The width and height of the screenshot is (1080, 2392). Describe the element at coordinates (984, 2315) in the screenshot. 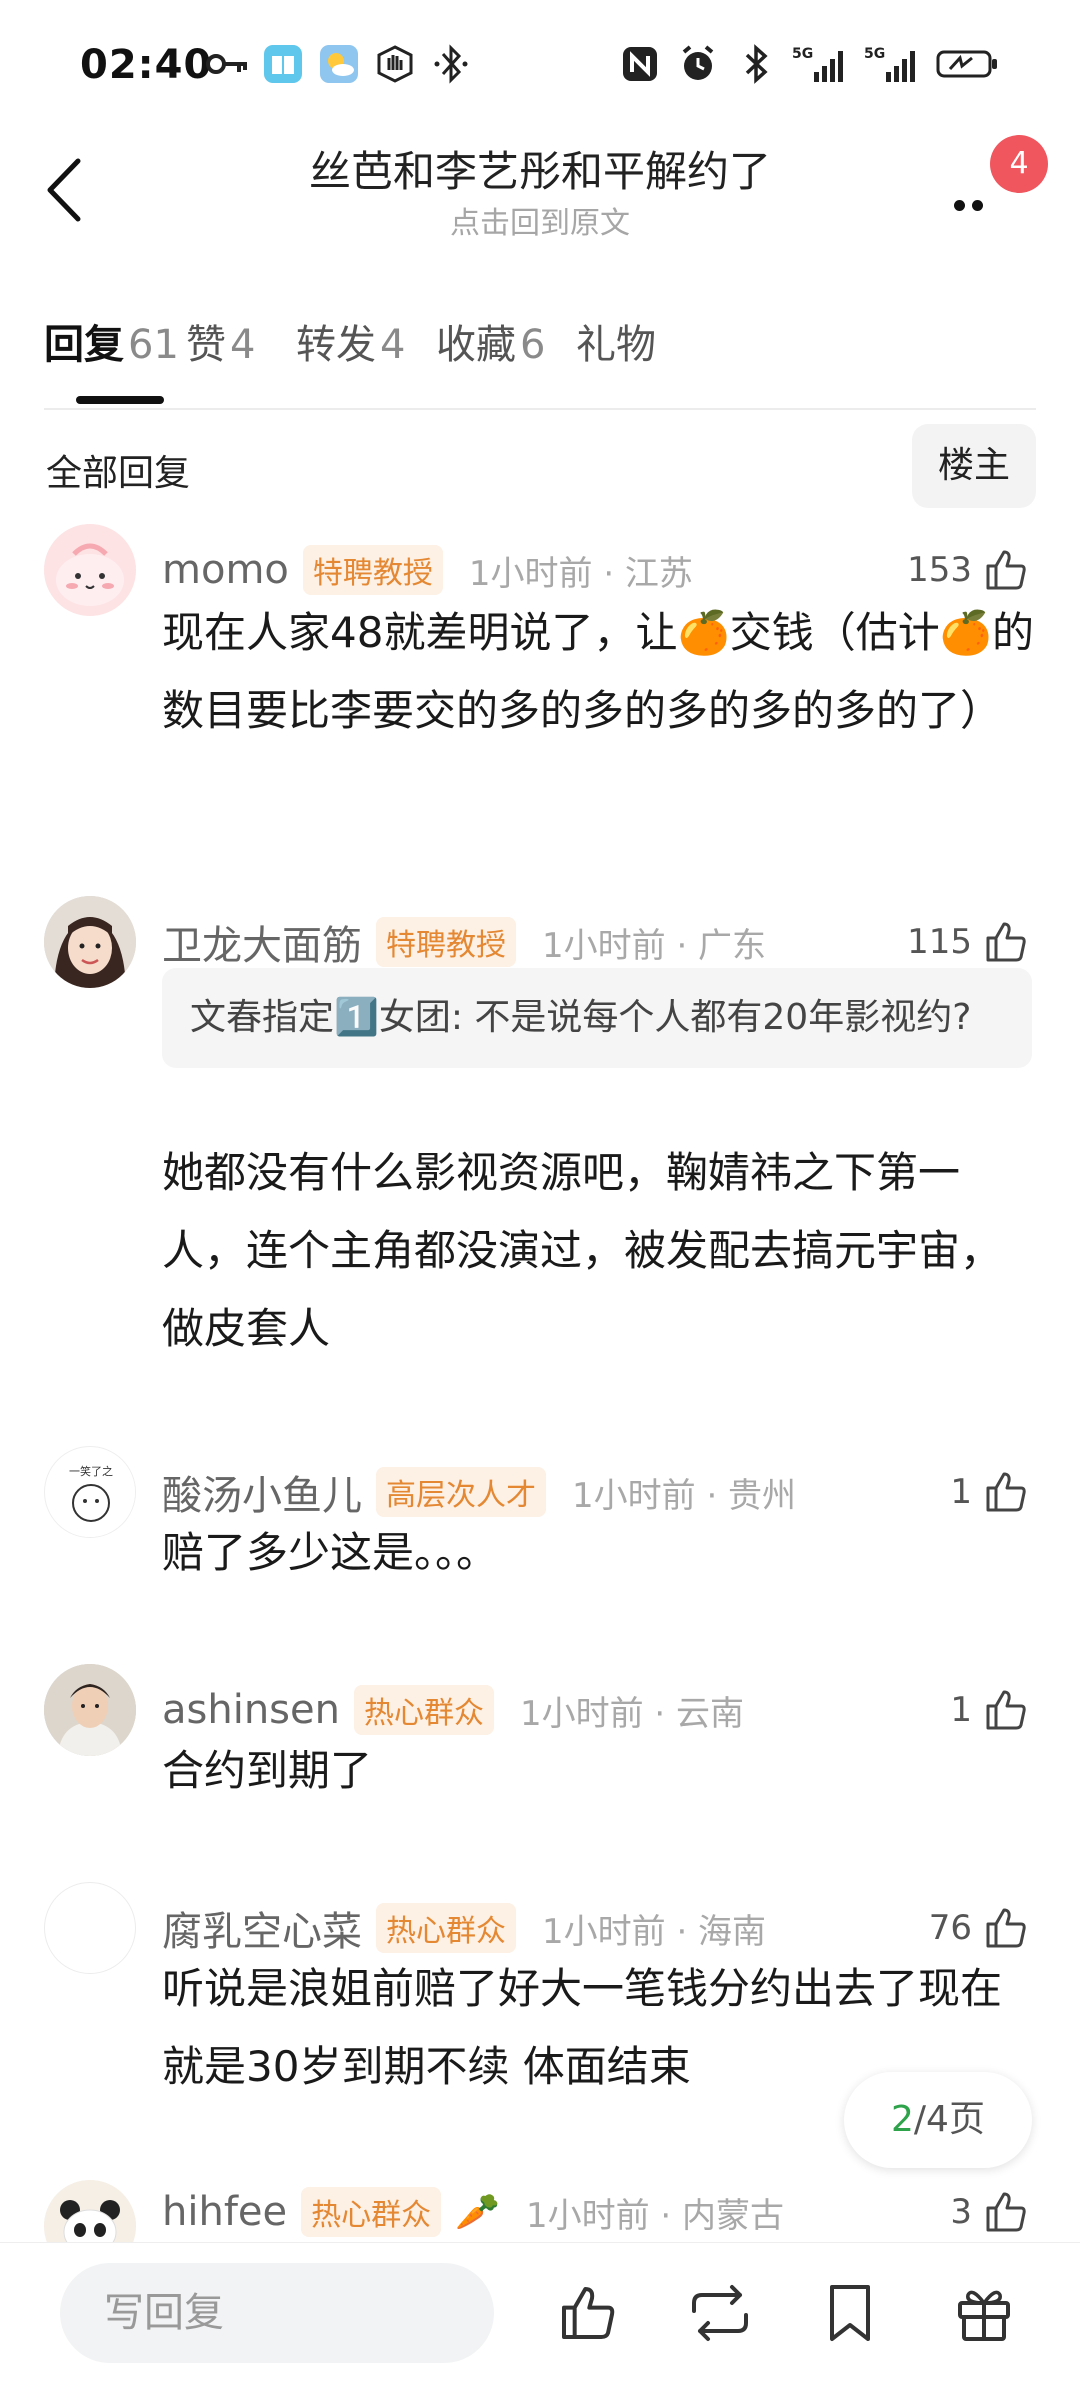

I see `gift-icon` at that location.